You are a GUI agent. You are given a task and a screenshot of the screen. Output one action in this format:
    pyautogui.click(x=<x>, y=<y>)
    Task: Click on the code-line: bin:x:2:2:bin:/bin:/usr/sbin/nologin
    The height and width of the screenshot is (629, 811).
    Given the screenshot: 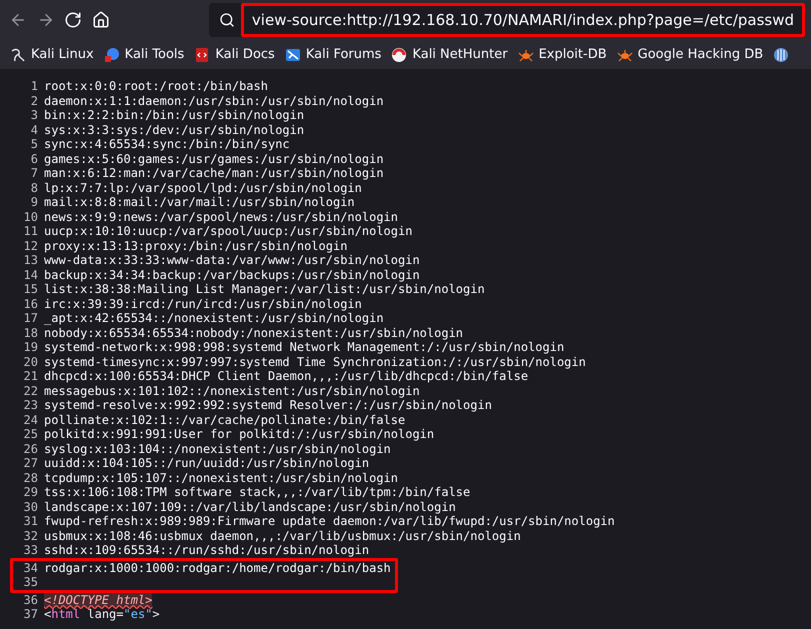 What is the action you would take?
    pyautogui.click(x=174, y=115)
    